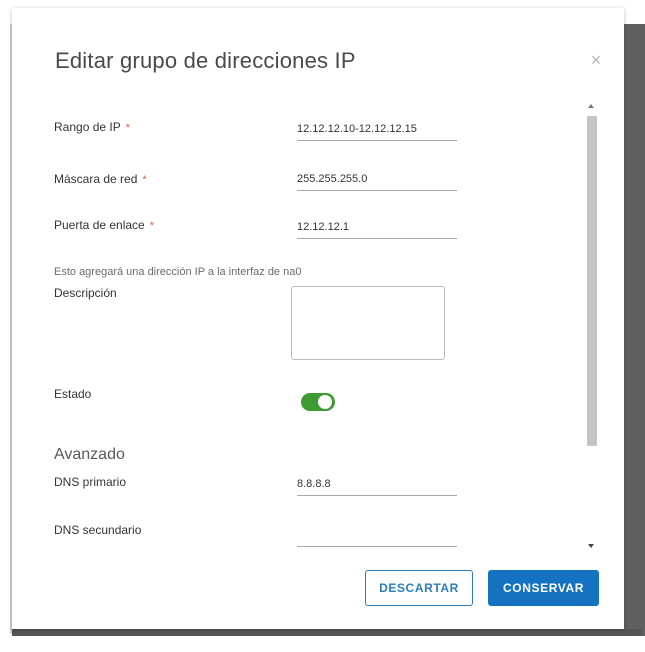 The height and width of the screenshot is (652, 645). What do you see at coordinates (543, 588) in the screenshot?
I see `save-button: CONSERVAR` at bounding box center [543, 588].